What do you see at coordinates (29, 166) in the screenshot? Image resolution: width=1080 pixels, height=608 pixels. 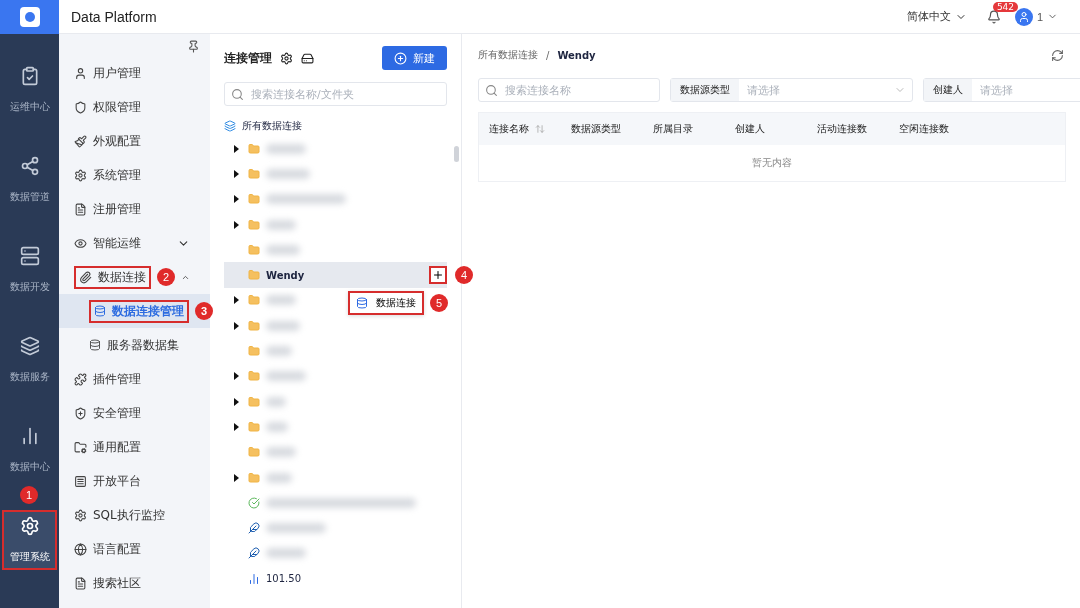 I see `nodes-icon` at bounding box center [29, 166].